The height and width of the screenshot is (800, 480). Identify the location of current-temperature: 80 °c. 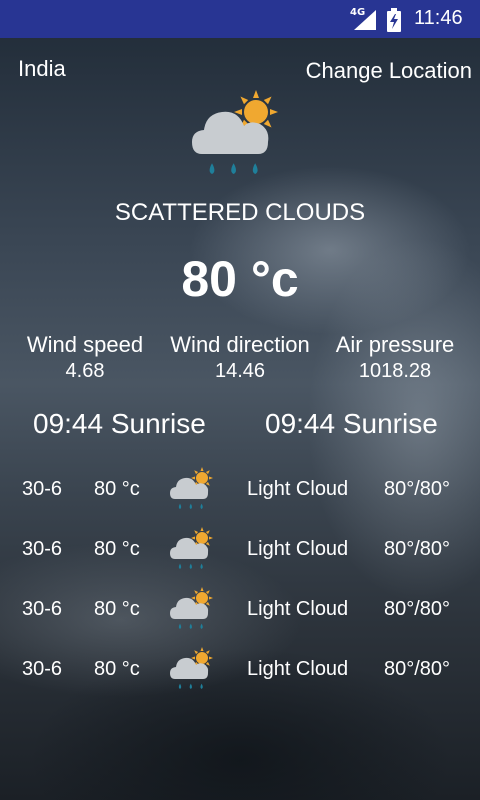
(240, 279).